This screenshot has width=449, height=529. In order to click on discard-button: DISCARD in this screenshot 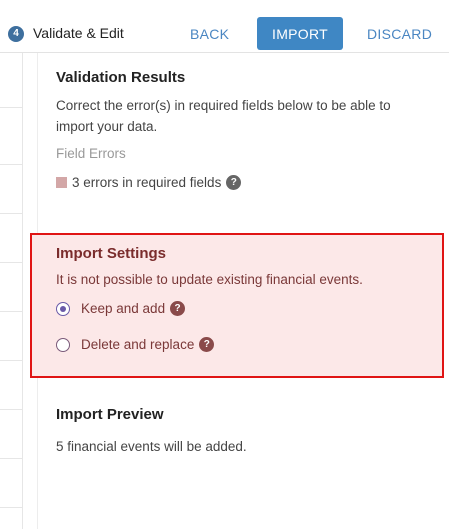, I will do `click(399, 34)`.